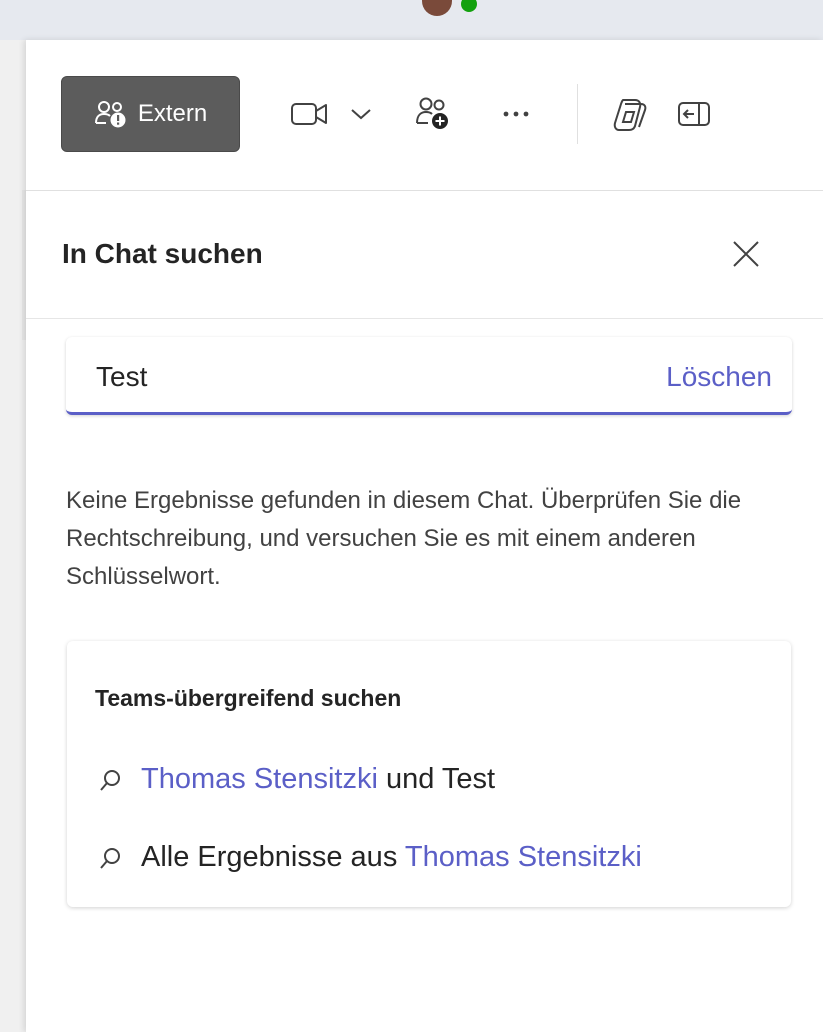 The height and width of the screenshot is (1032, 823). I want to click on call-options-button, so click(361, 114).